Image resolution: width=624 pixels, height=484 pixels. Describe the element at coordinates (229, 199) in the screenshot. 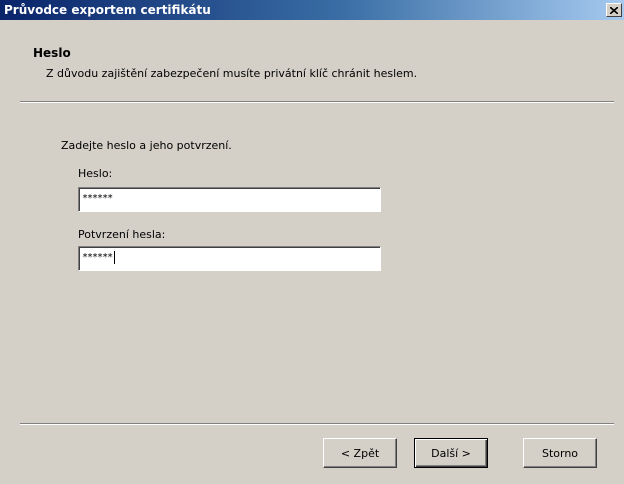

I see `password-field: ******` at that location.